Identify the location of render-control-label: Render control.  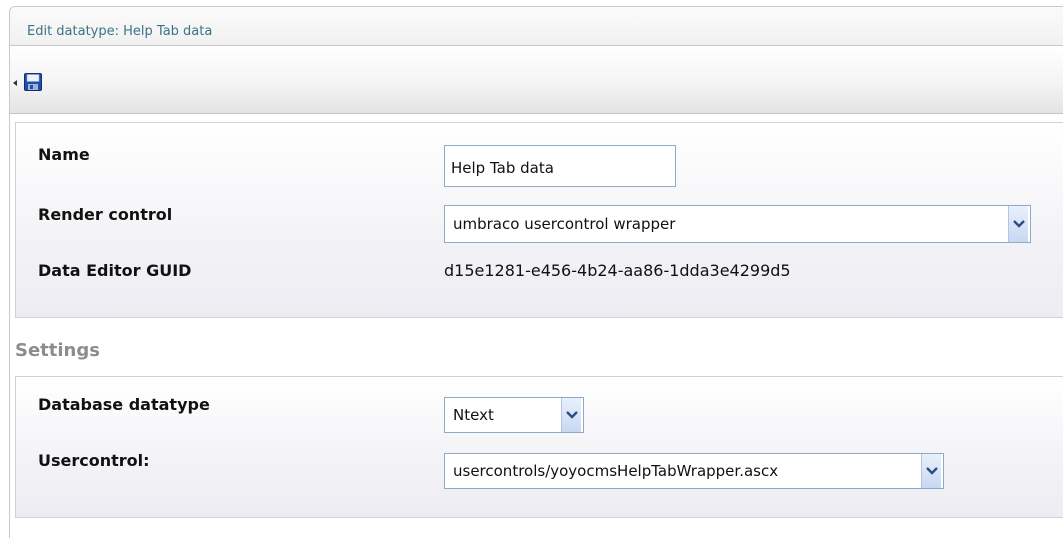
(105, 214).